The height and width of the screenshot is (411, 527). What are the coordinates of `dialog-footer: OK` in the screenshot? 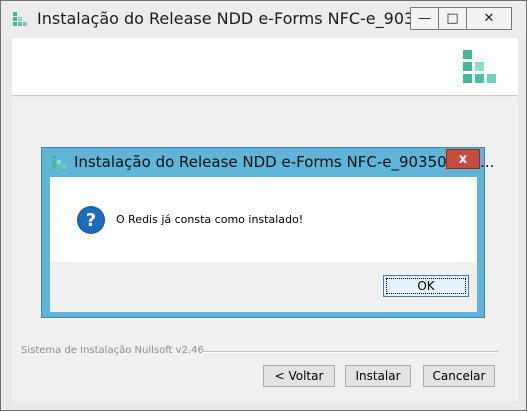 It's located at (263, 287).